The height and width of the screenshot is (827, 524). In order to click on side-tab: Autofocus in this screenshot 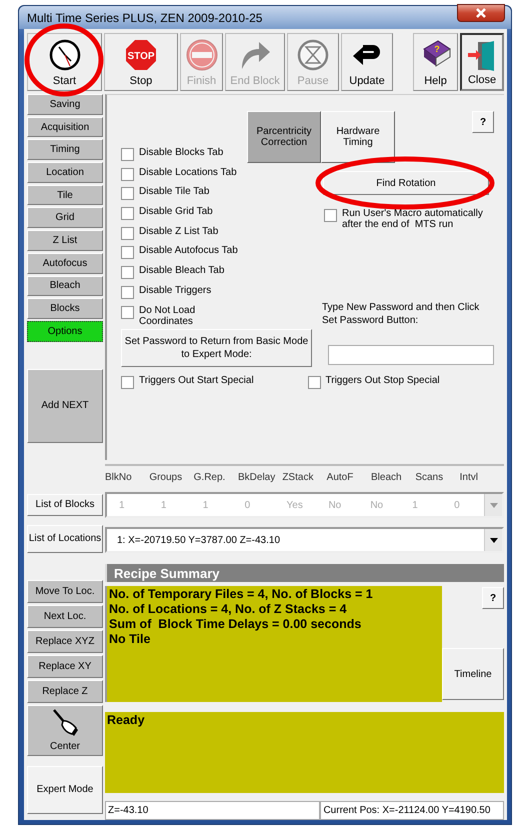, I will do `click(65, 263)`.